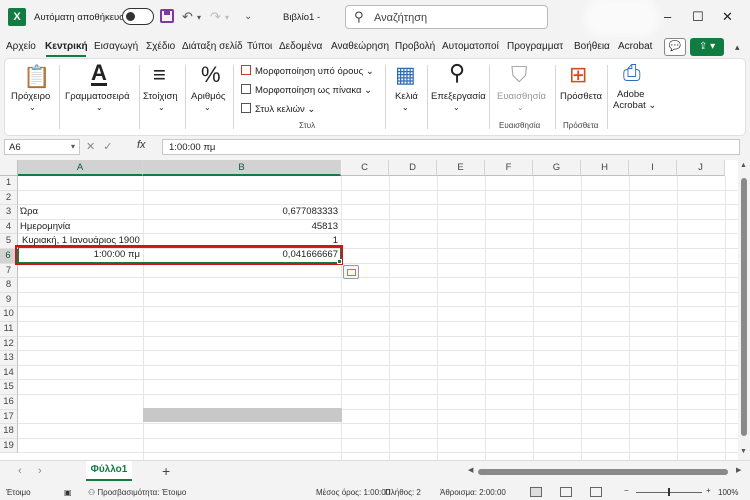 This screenshot has height=500, width=750. What do you see at coordinates (9, 271) in the screenshot?
I see `row-header-7: 7` at bounding box center [9, 271].